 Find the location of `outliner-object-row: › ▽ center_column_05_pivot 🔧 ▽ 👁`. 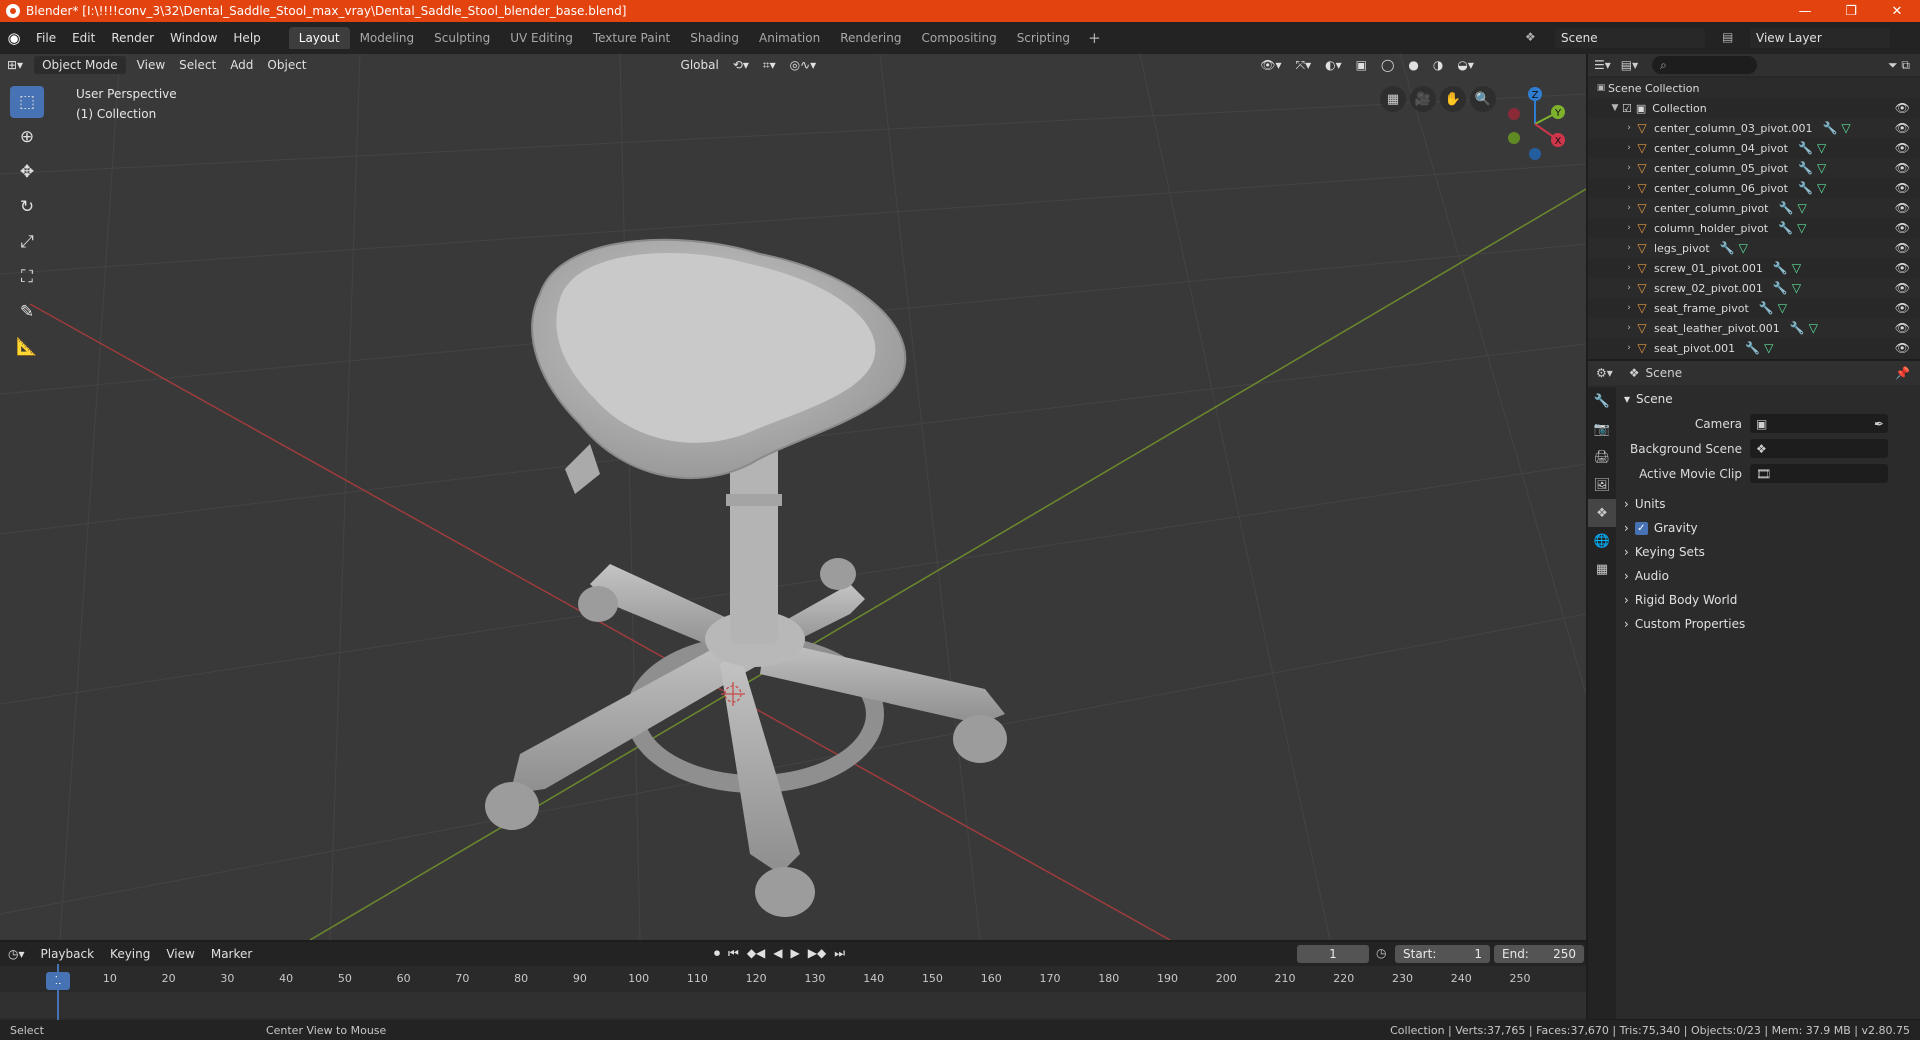

outliner-object-row: › ▽ center_column_05_pivot 🔧 ▽ 👁 is located at coordinates (1754, 168).